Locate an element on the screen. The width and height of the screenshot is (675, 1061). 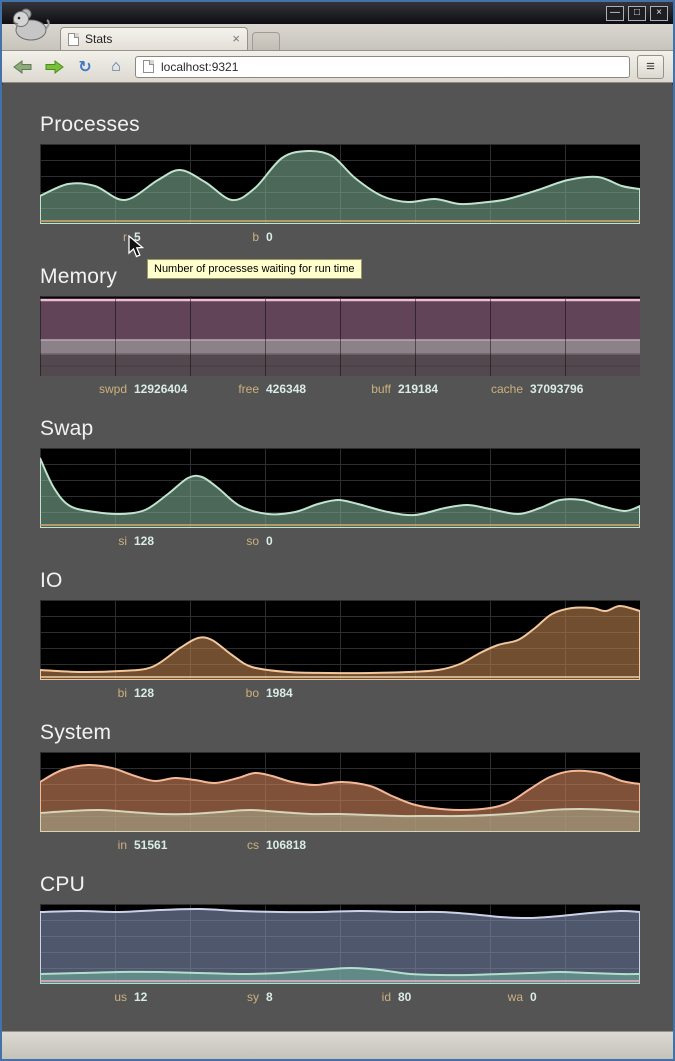
cursor-pointer-icon is located at coordinates (136, 246).